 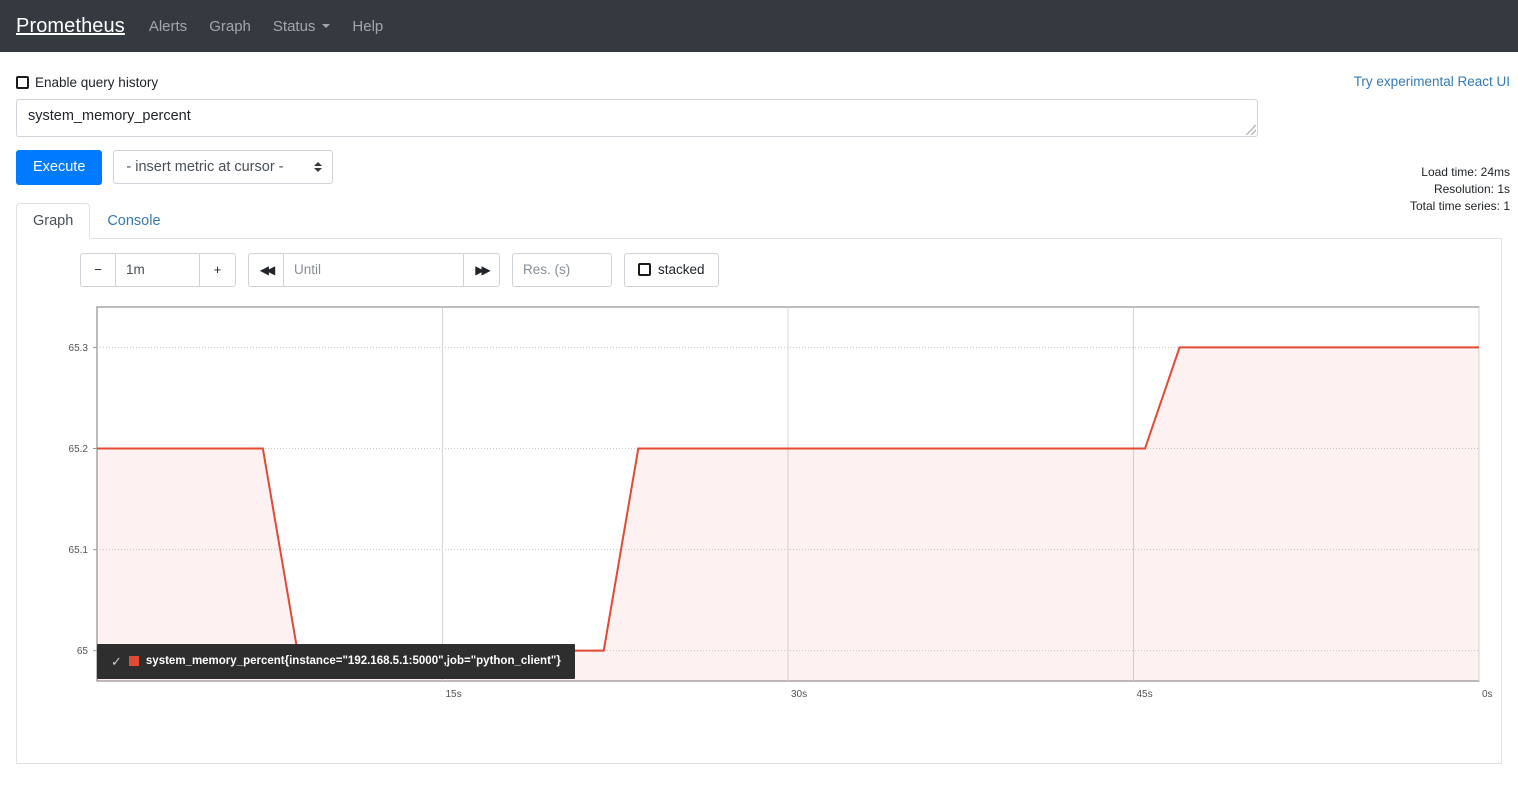 What do you see at coordinates (79, 550) in the screenshot?
I see `svg-text: 65.1` at bounding box center [79, 550].